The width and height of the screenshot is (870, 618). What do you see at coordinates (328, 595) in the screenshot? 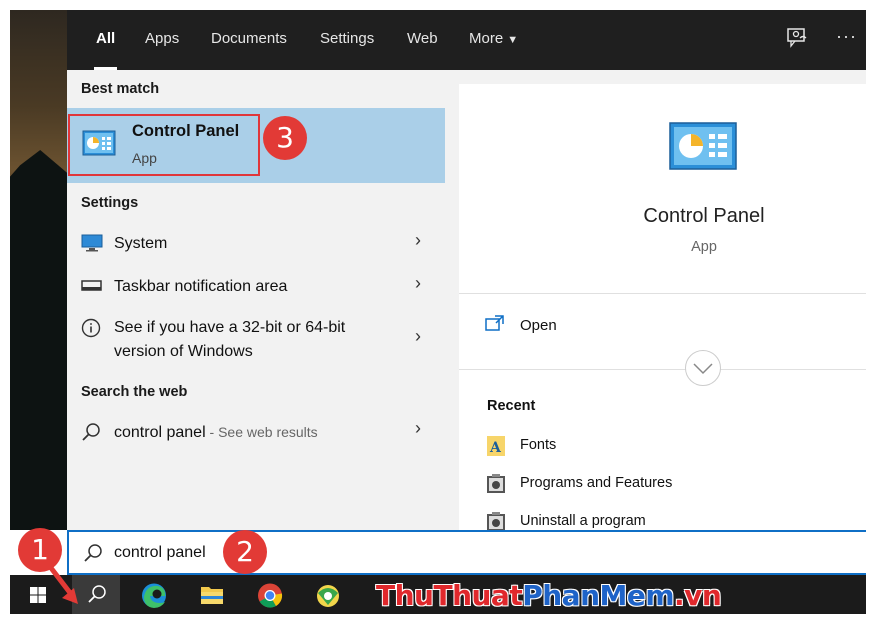
I see `app-icon` at bounding box center [328, 595].